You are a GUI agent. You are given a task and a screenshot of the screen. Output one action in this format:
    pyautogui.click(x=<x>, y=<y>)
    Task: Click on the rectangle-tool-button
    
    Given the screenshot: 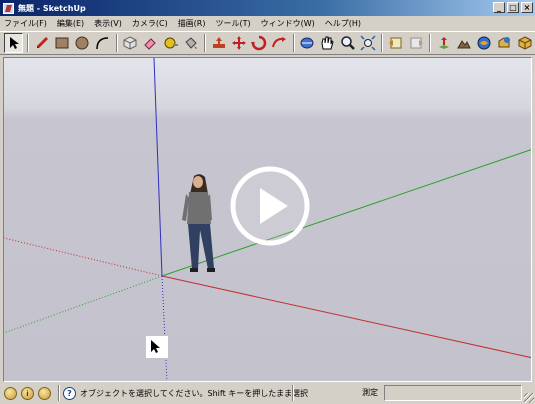 What is the action you would take?
    pyautogui.click(x=61, y=43)
    